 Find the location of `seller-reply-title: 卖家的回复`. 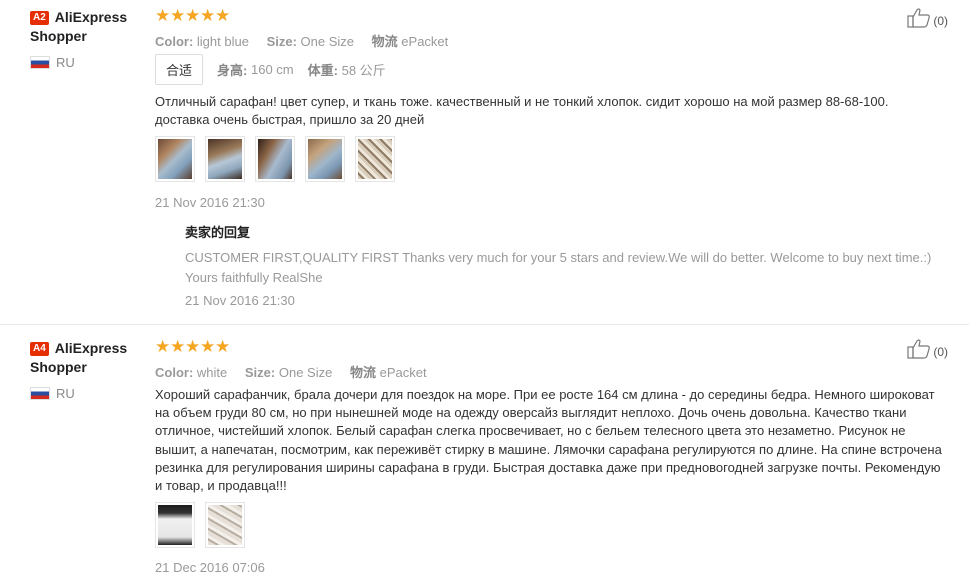

seller-reply-title: 卖家的回复 is located at coordinates (218, 232).